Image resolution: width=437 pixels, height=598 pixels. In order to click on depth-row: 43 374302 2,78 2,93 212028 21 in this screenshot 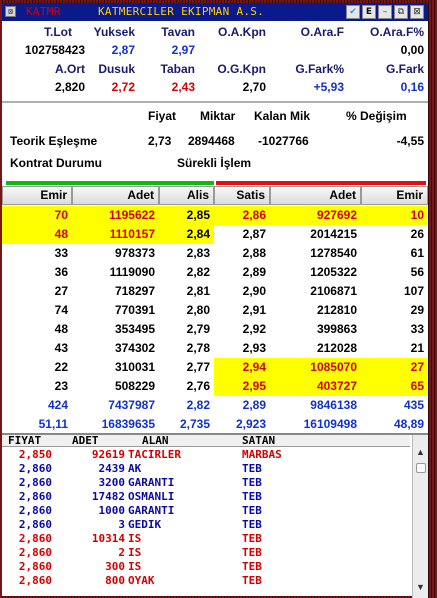, I will do `click(215, 348)`.